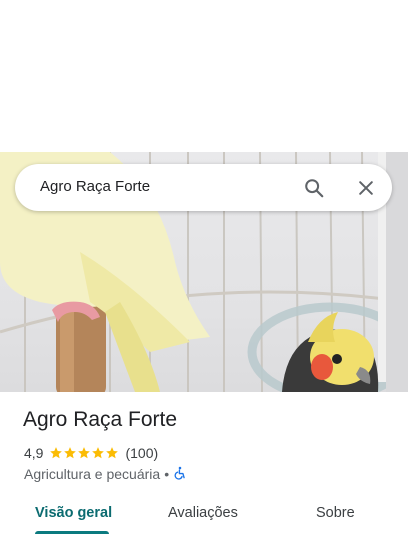  Describe the element at coordinates (314, 188) in the screenshot. I see `search-icon` at that location.